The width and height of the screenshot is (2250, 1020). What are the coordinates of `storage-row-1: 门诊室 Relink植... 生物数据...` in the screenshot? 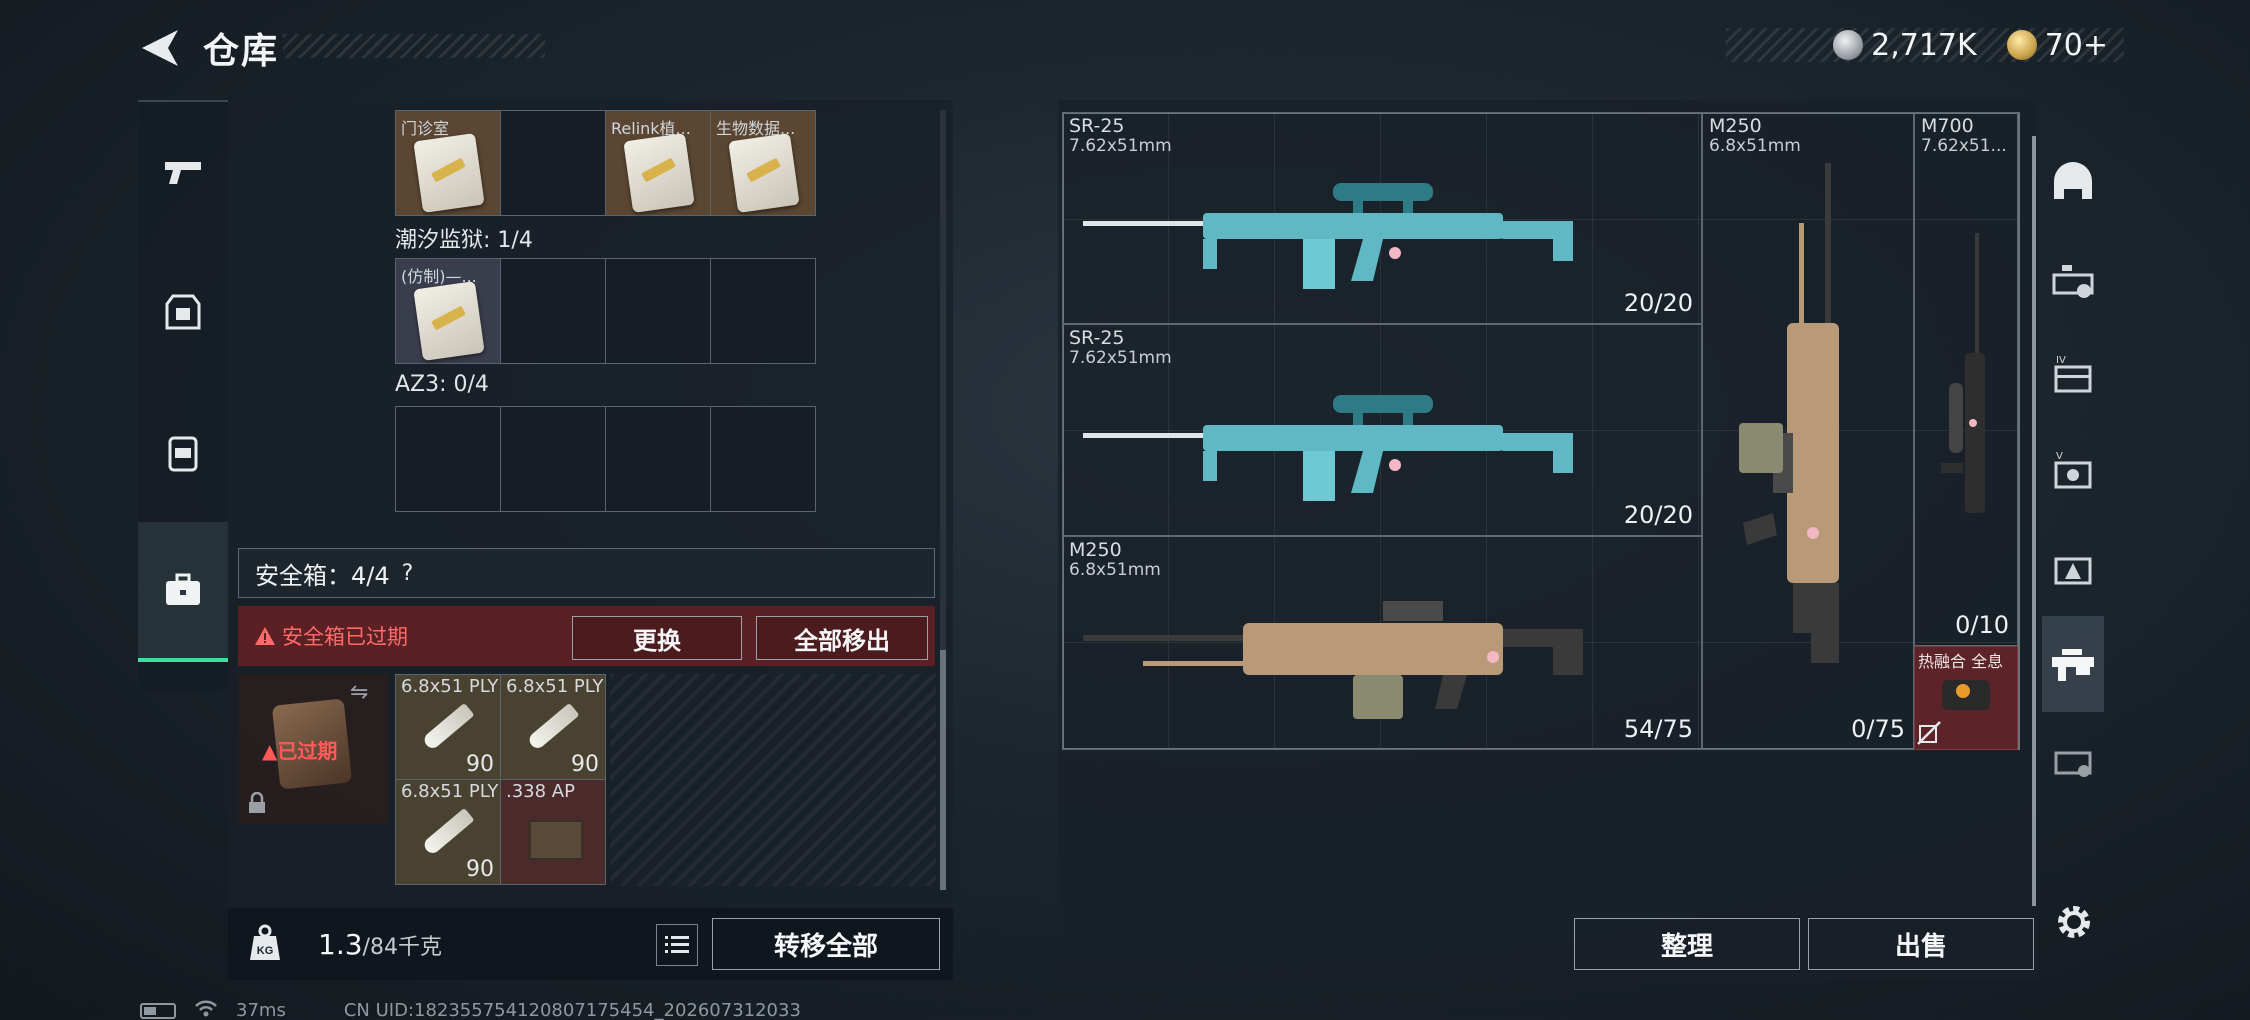 It's located at (605, 163).